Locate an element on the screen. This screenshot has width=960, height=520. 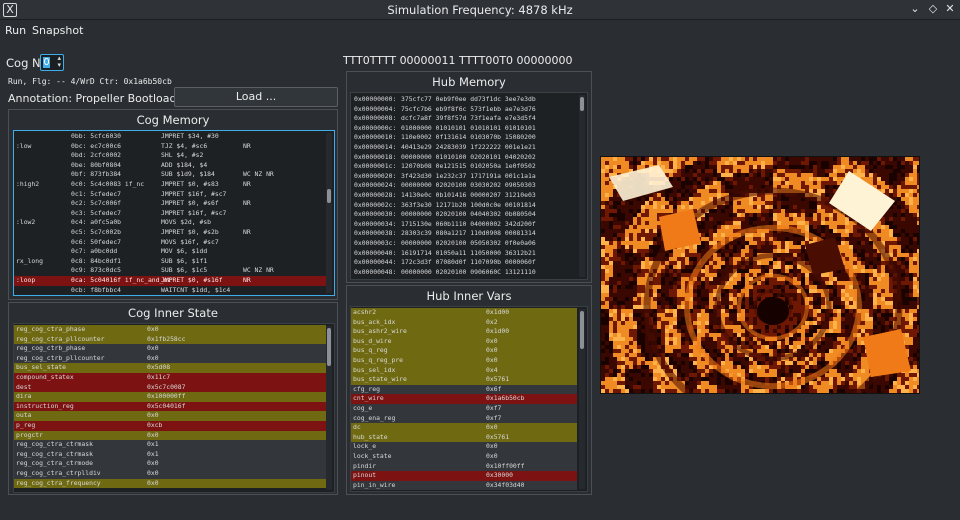
variable-row: bus_sel_state 0x5d08 is located at coordinates (170, 368).